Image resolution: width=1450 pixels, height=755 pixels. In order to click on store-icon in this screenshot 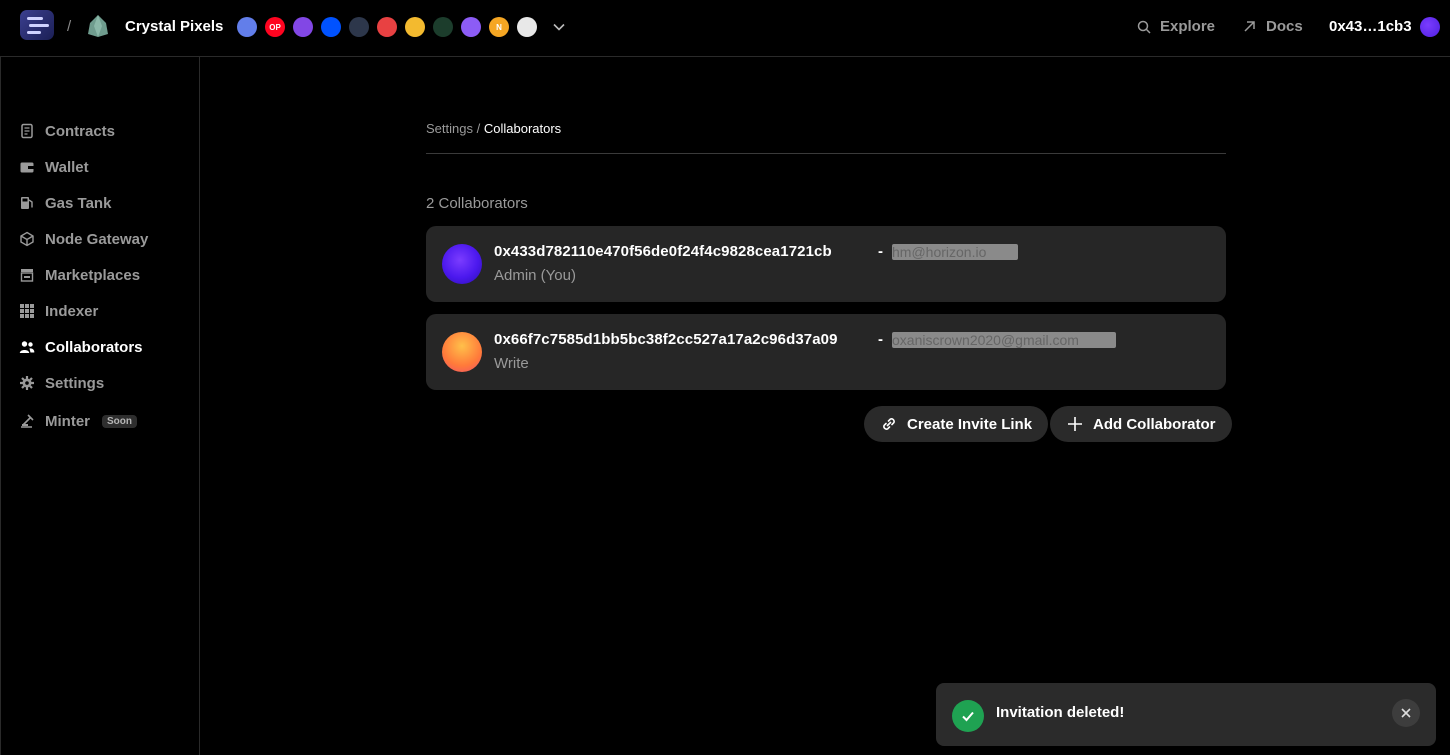, I will do `click(27, 275)`.